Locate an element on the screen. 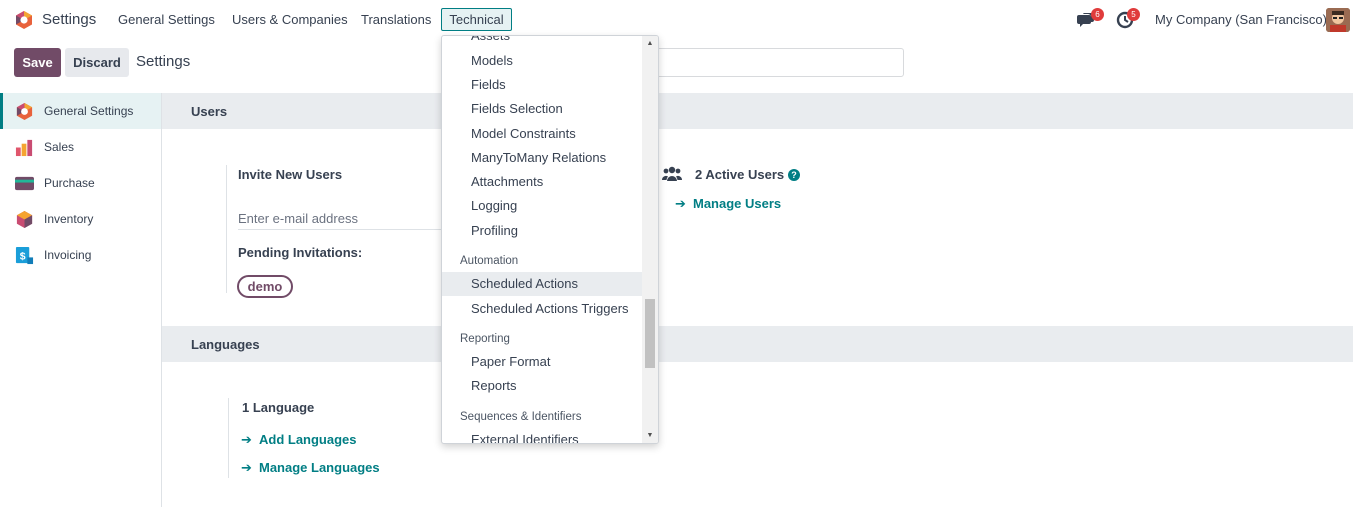 Image resolution: width=1353 pixels, height=507 pixels. dropdown-item-scheduled-actions: Scheduled Actions is located at coordinates (542, 284).